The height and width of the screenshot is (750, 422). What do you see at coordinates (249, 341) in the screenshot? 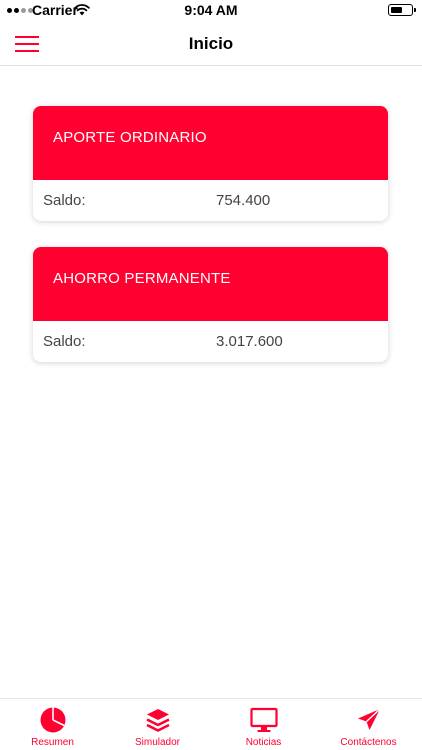
I see `balance-value: 3.017.600` at bounding box center [249, 341].